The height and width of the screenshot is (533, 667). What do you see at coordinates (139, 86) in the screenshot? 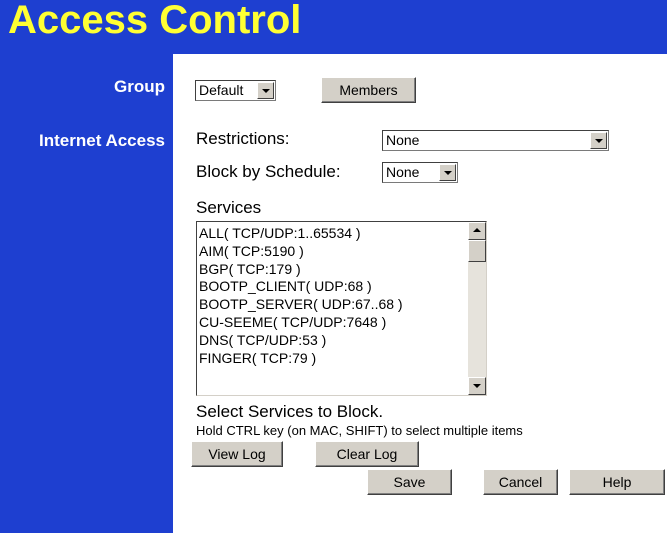
I see `group-label: Group` at bounding box center [139, 86].